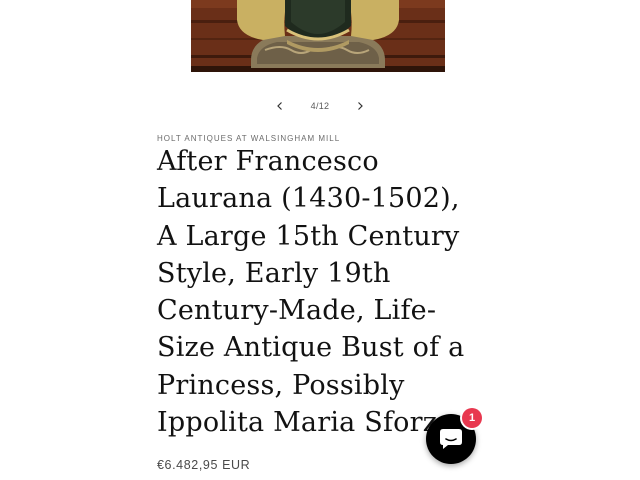 This screenshot has width=640, height=480. I want to click on product-image, so click(318, 36).